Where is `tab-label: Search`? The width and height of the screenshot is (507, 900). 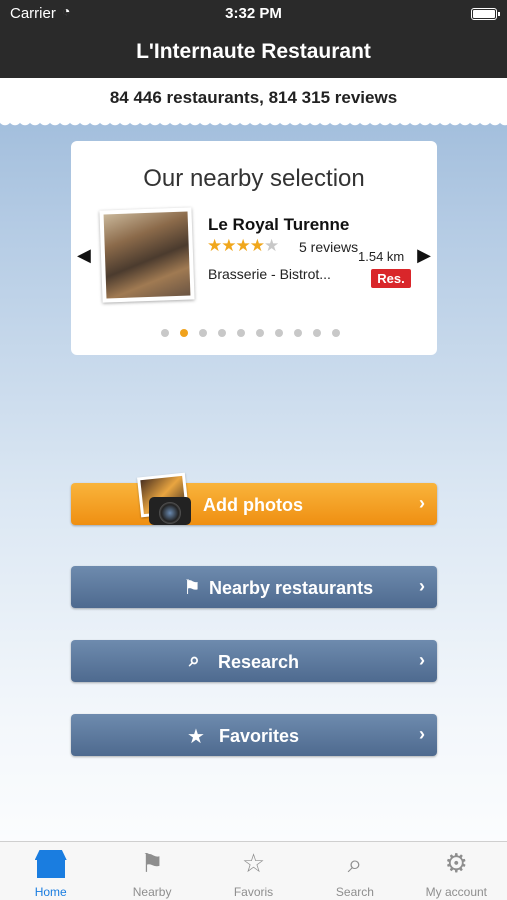
tab-label: Search is located at coordinates (354, 892).